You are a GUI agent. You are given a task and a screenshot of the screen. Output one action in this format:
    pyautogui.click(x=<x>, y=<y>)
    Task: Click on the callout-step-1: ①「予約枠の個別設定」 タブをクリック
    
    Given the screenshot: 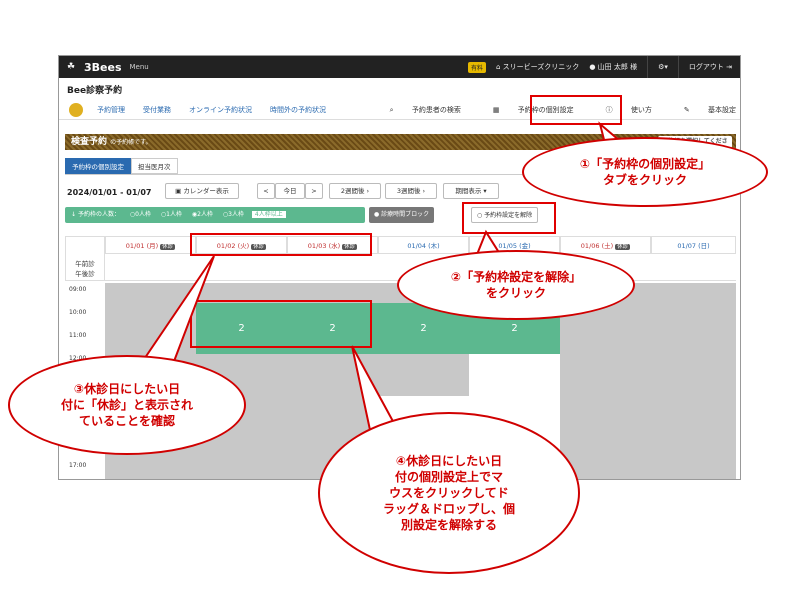 What is the action you would take?
    pyautogui.click(x=645, y=172)
    